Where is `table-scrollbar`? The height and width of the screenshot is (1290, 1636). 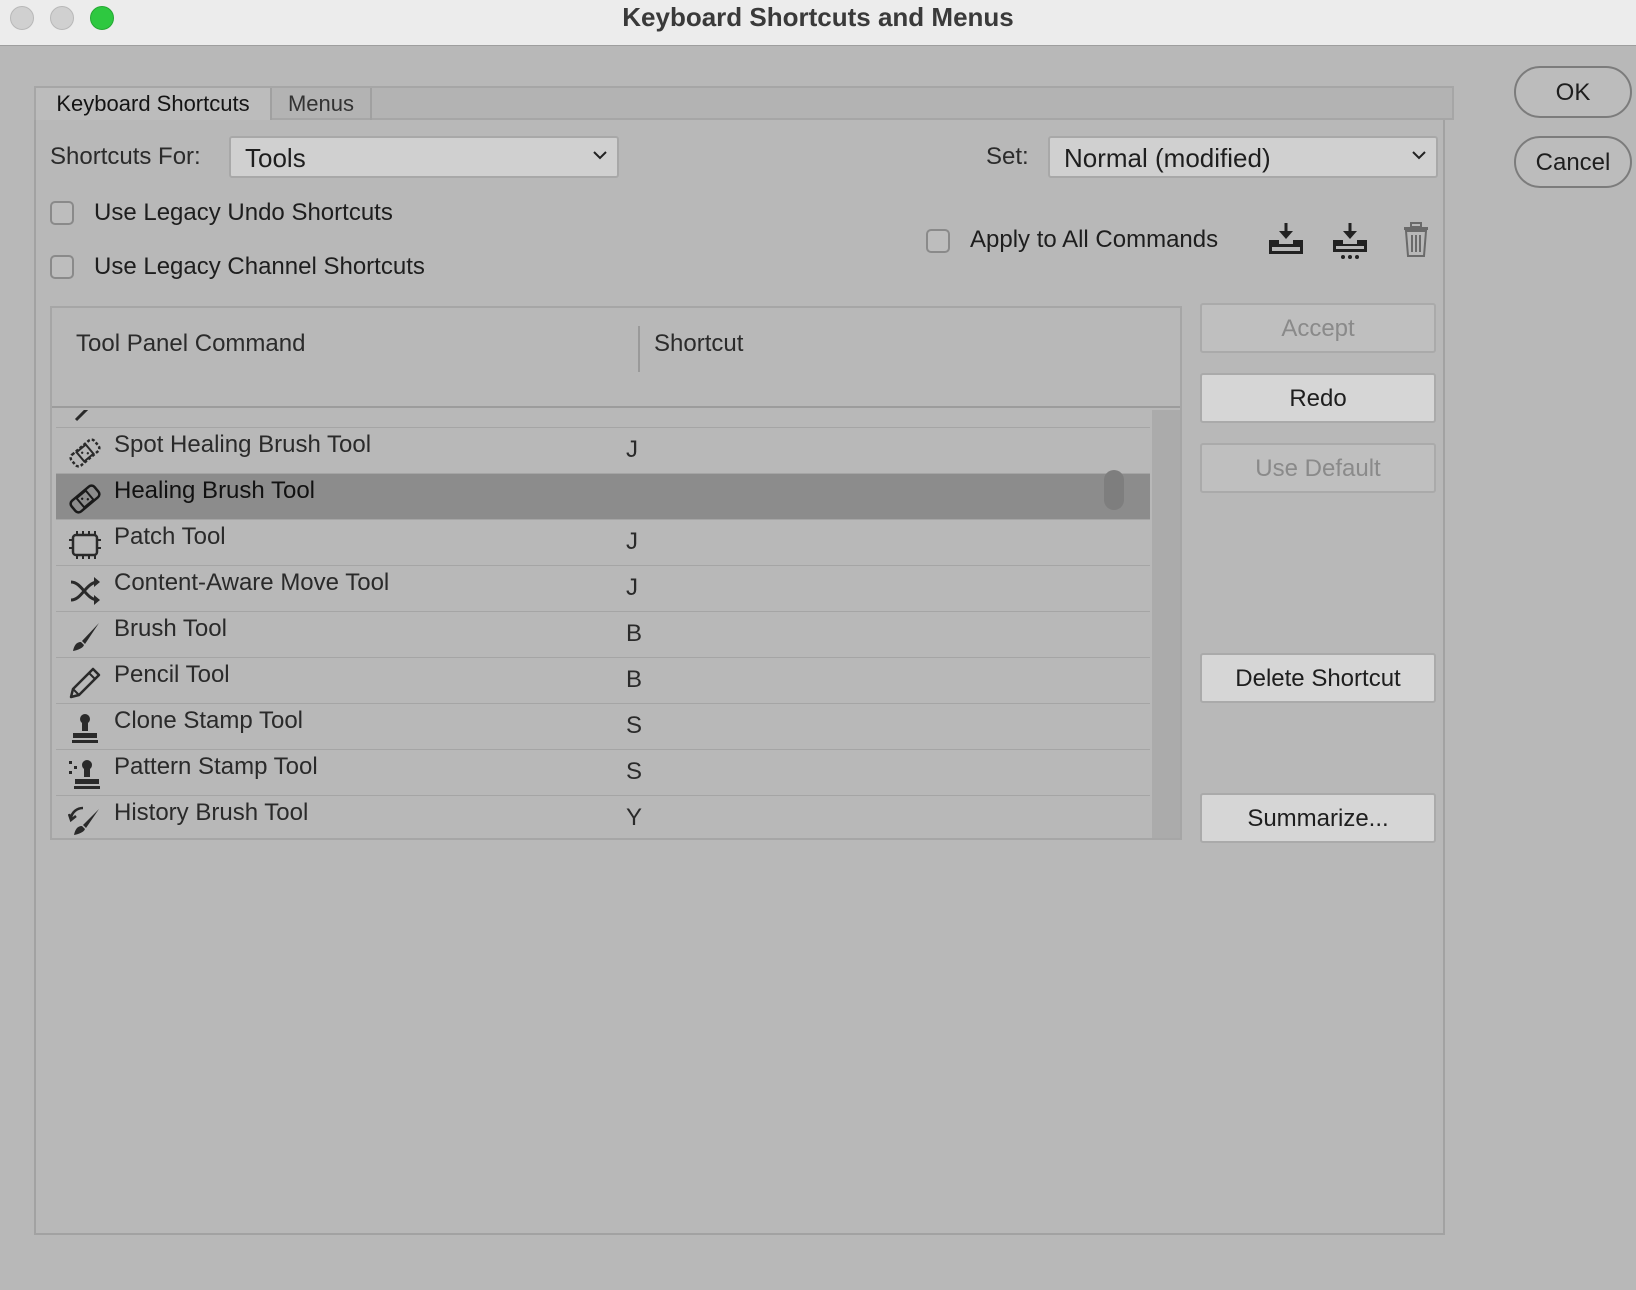
table-scrollbar is located at coordinates (1166, 624).